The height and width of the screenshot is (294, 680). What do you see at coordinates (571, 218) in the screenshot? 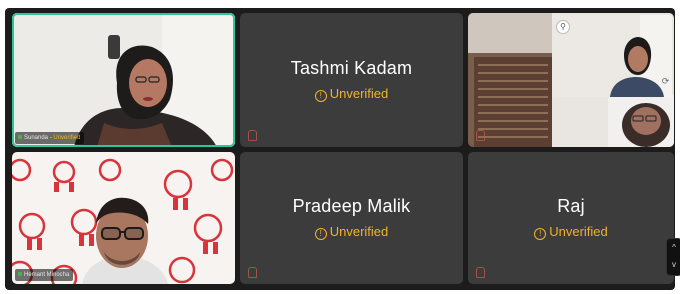
I see `participant-tile-raj: Raj ! Unverified` at bounding box center [571, 218].